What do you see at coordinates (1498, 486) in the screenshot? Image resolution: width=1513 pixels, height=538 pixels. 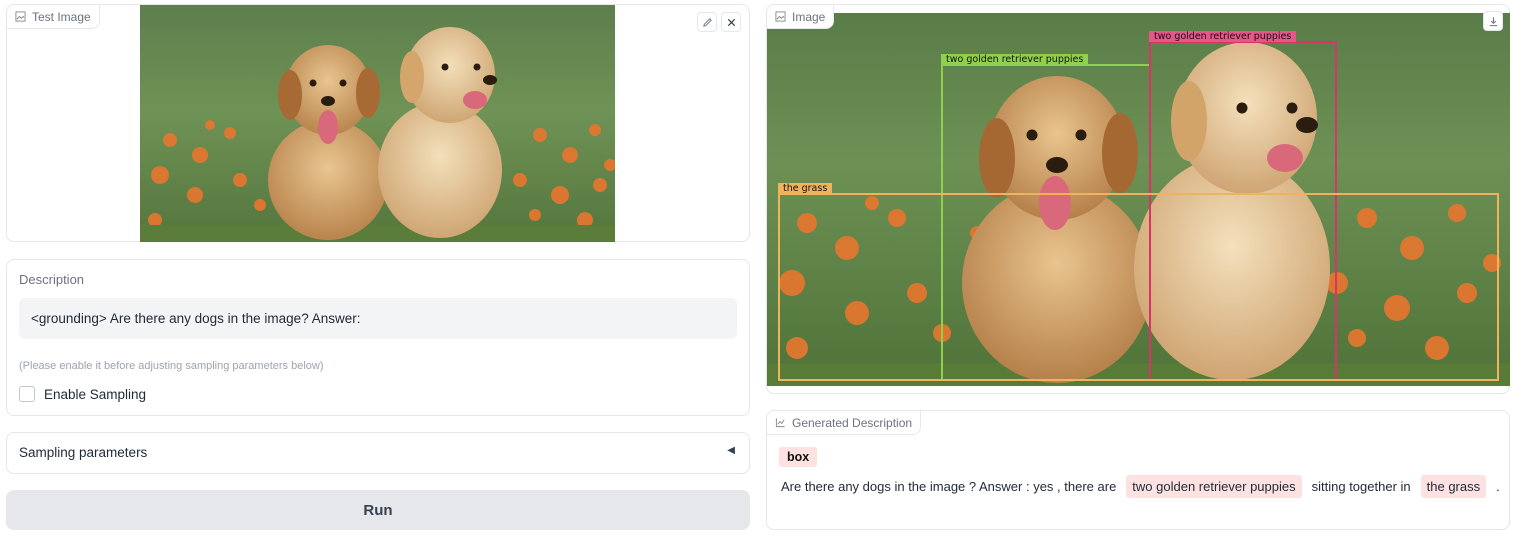 I see `text-segment: .` at bounding box center [1498, 486].